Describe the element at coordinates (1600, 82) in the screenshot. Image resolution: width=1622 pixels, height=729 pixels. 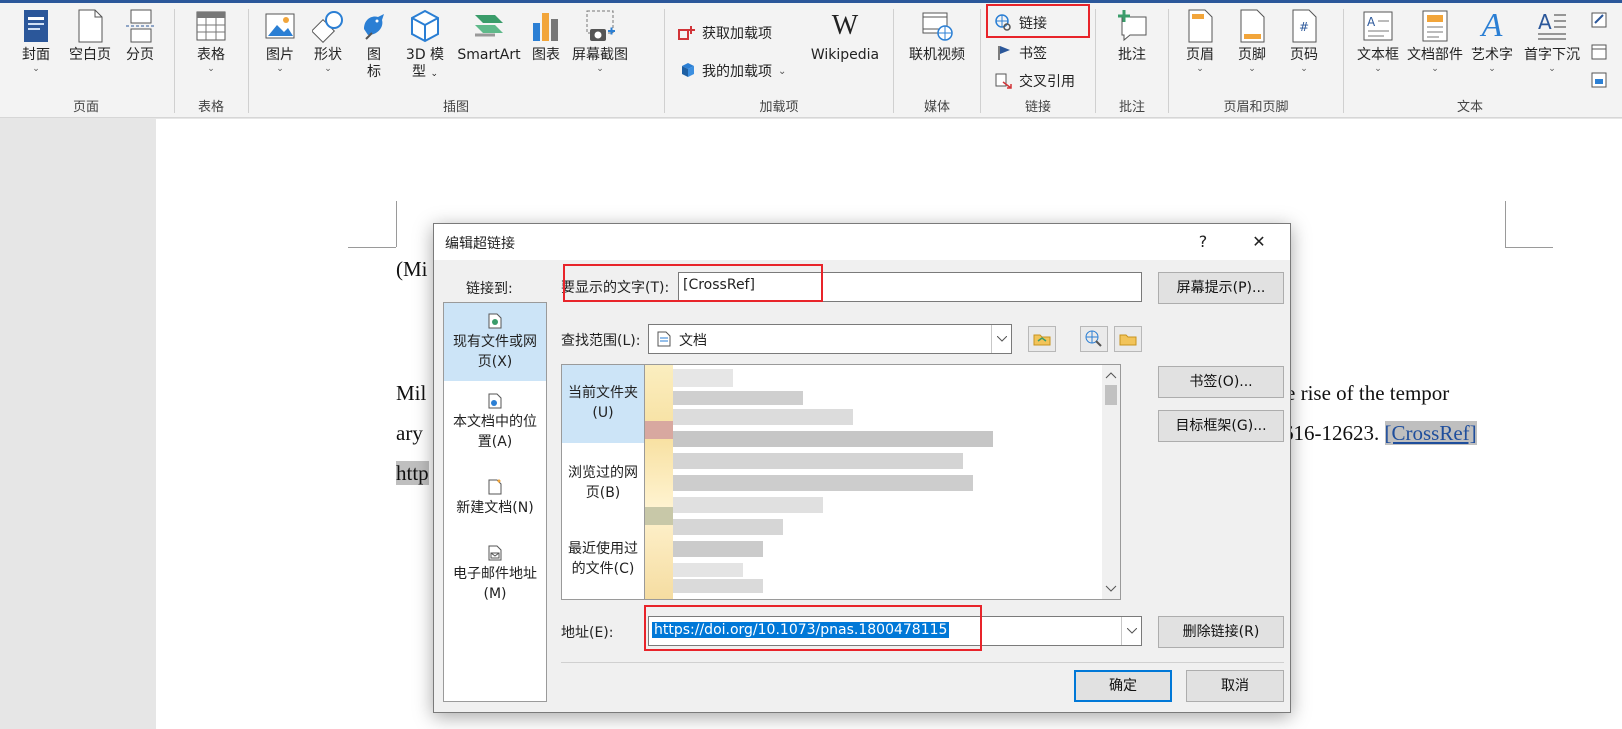
I see `object-icon` at that location.